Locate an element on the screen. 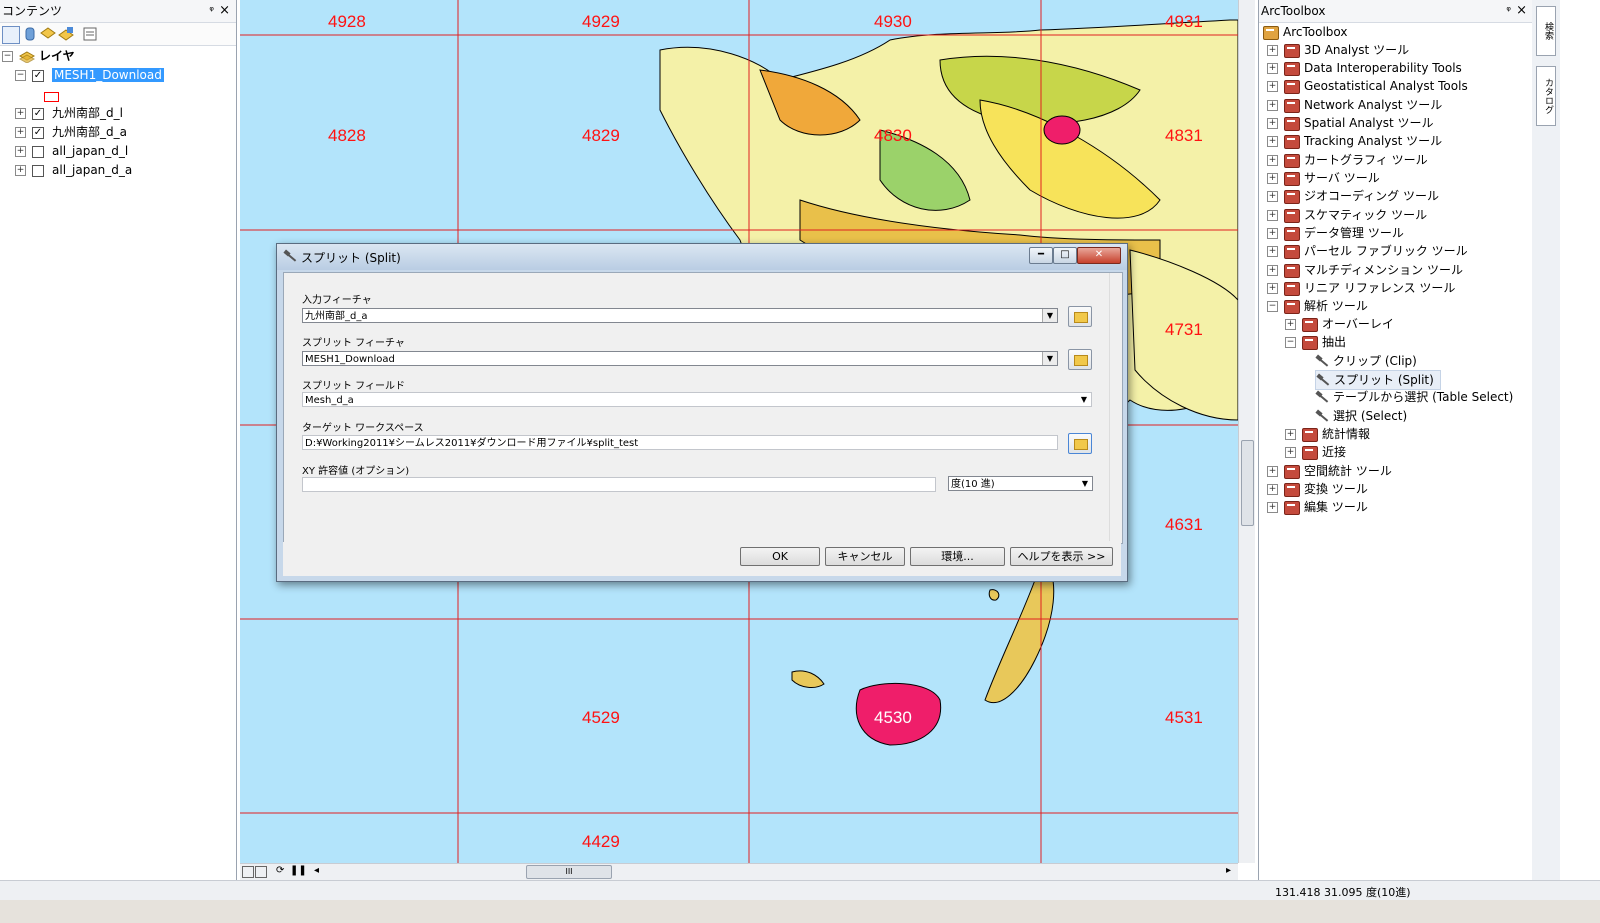  minimize-button: ━ is located at coordinates (1041, 255).